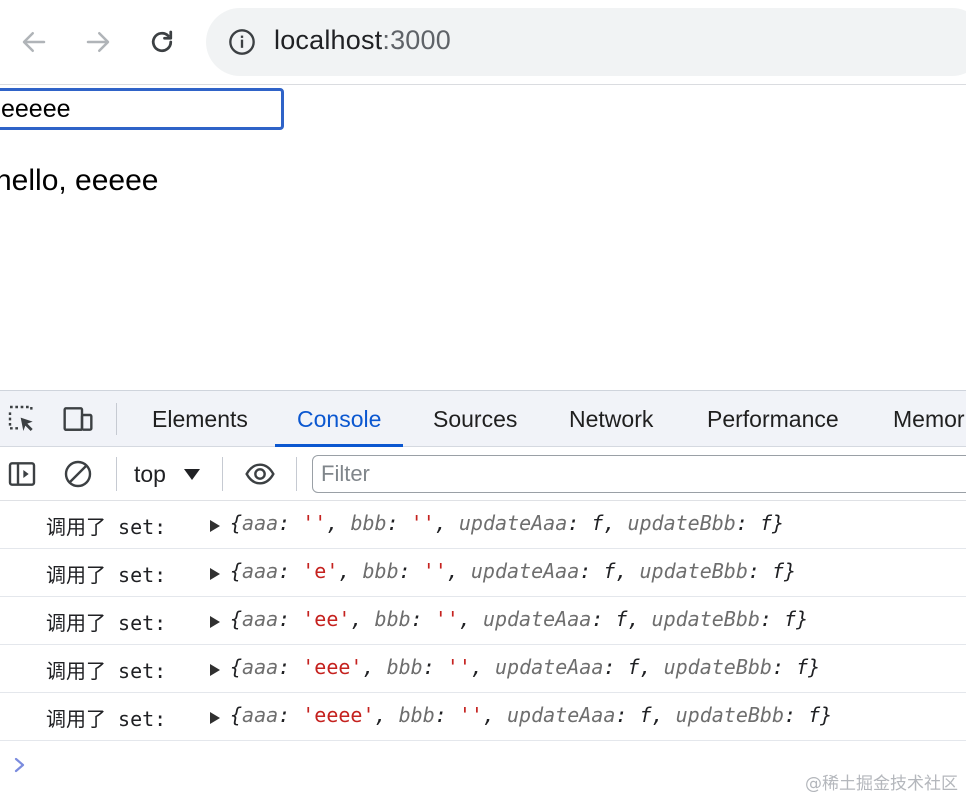  What do you see at coordinates (150, 473) in the screenshot?
I see `context-label: top` at bounding box center [150, 473].